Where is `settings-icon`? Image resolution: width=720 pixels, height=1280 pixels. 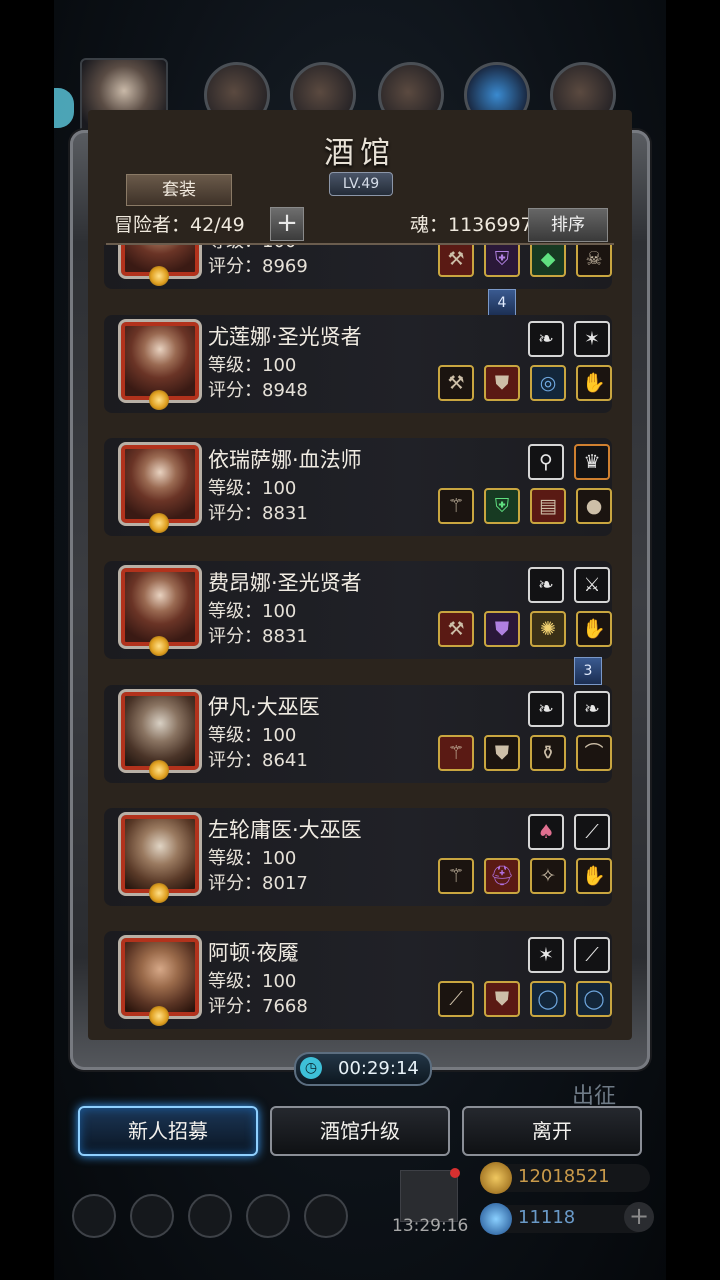
settings-icon is located at coordinates (94, 1216).